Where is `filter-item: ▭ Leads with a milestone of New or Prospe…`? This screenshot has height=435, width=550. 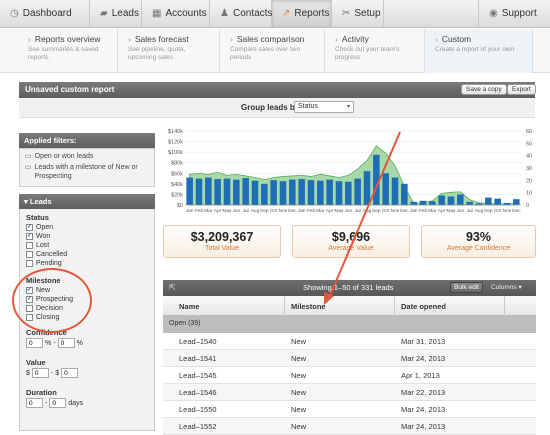 filter-item: ▭ Leads with a milestone of New or Prospe… is located at coordinates (87, 172).